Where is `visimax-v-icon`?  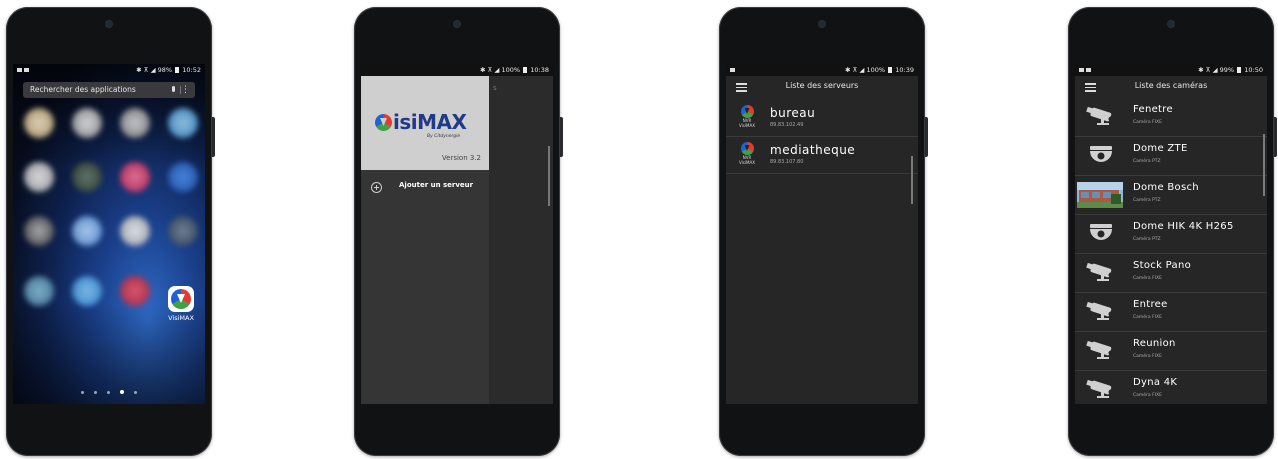
visimax-v-icon is located at coordinates (383, 122).